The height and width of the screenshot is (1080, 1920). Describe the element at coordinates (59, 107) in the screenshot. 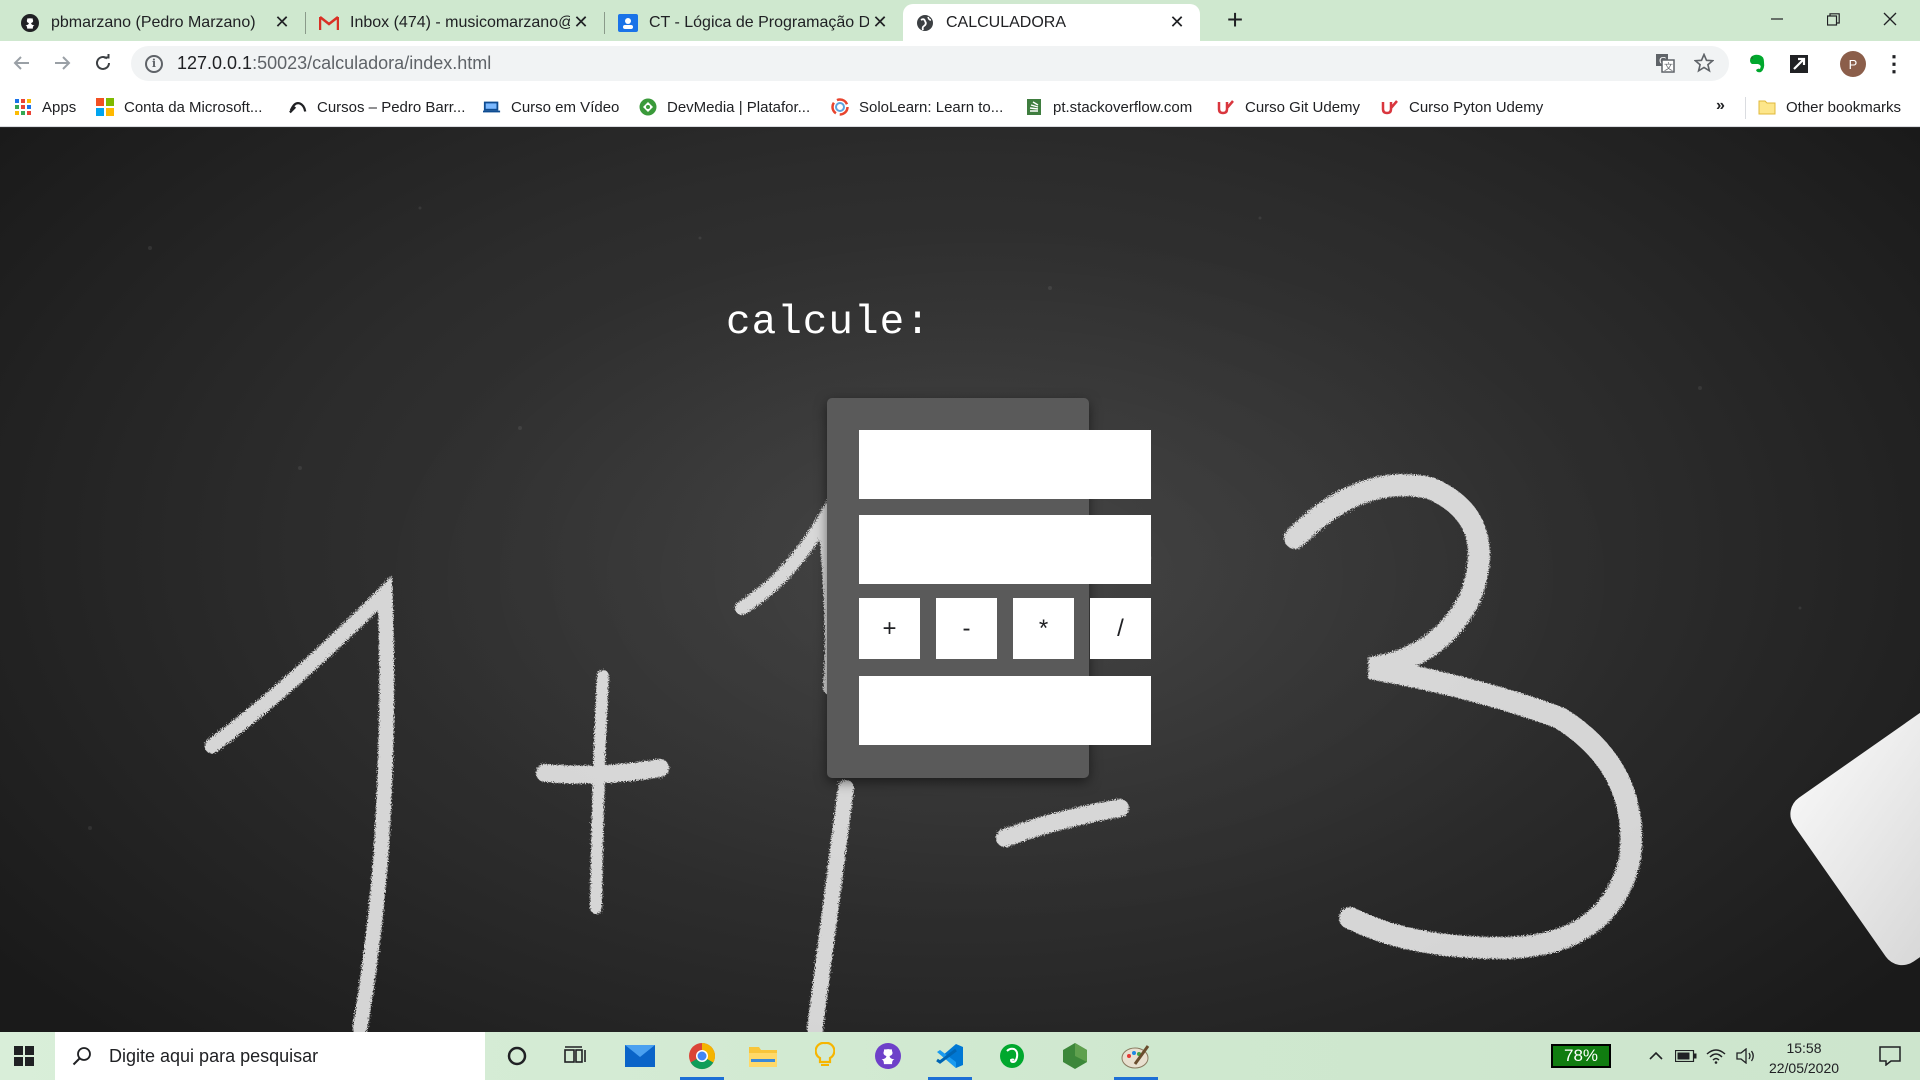

I see `bookmark-label: Apps` at that location.